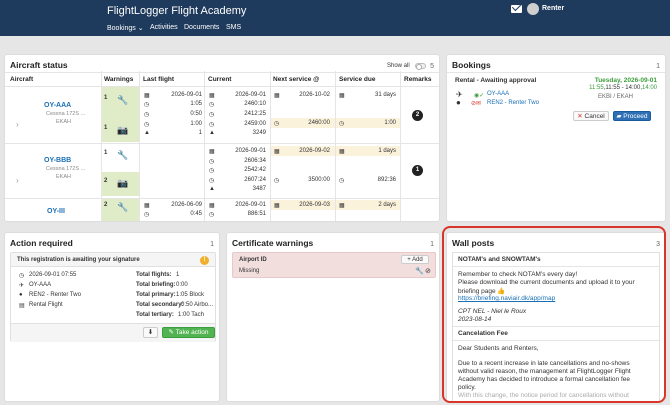  What do you see at coordinates (125, 28) in the screenshot?
I see `nav-bookings: Bookings ⌄` at bounding box center [125, 28].